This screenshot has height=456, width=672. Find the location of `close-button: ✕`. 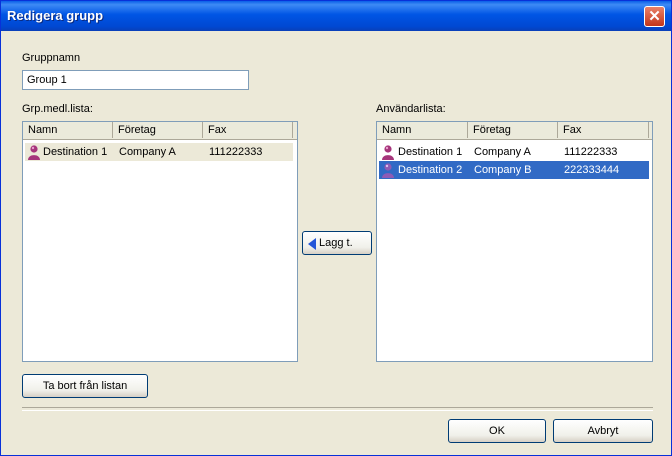

close-button: ✕ is located at coordinates (654, 16).